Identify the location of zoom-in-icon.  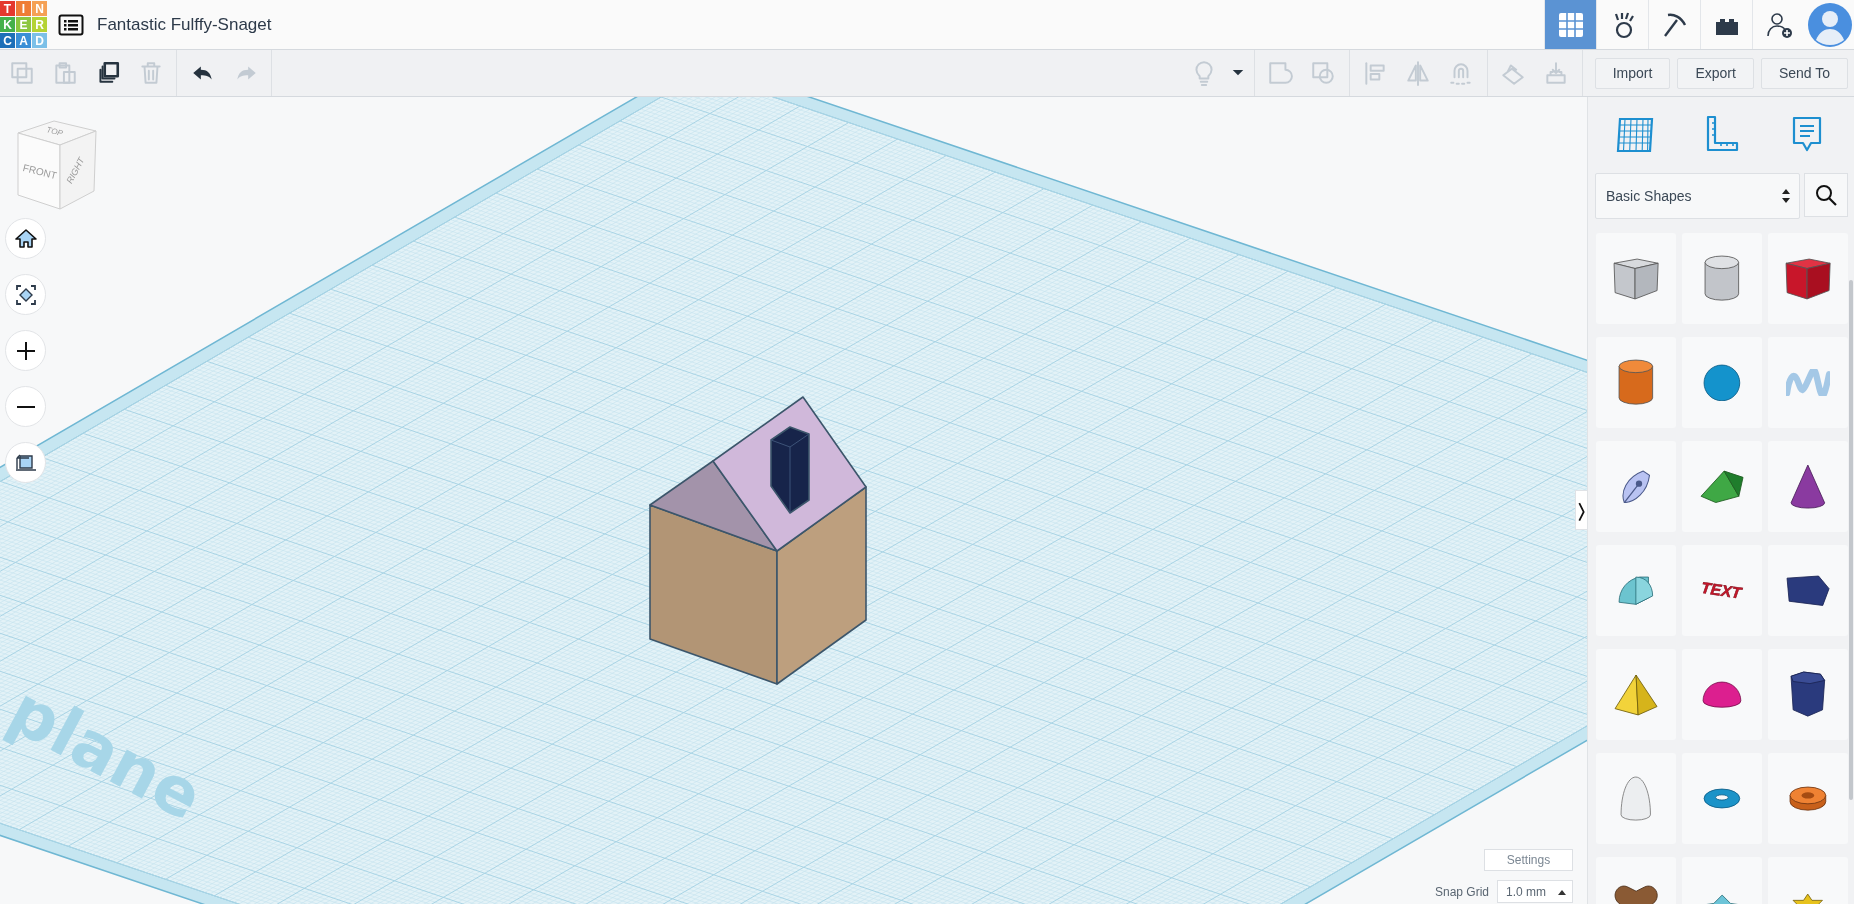
(25, 350).